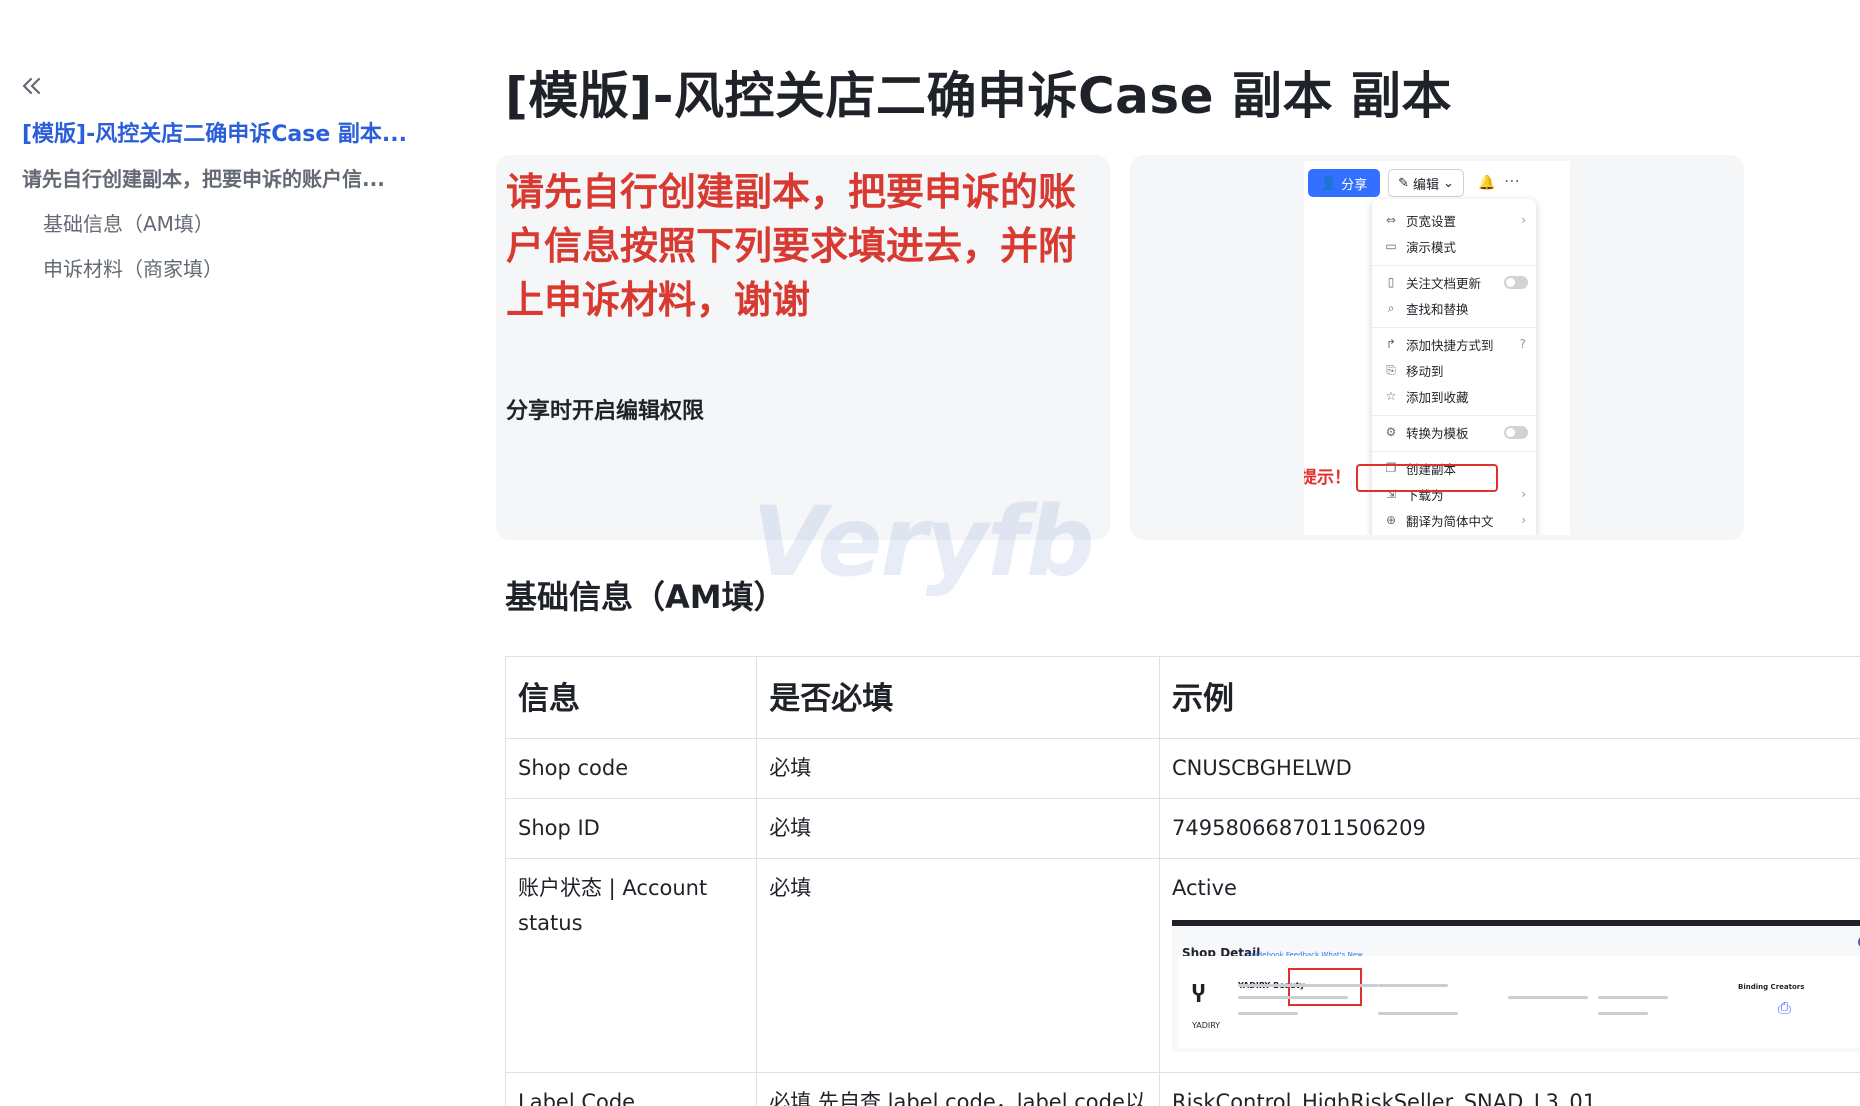 This screenshot has height=1106, width=1860. I want to click on highlight-create-copy-box, so click(1427, 478).